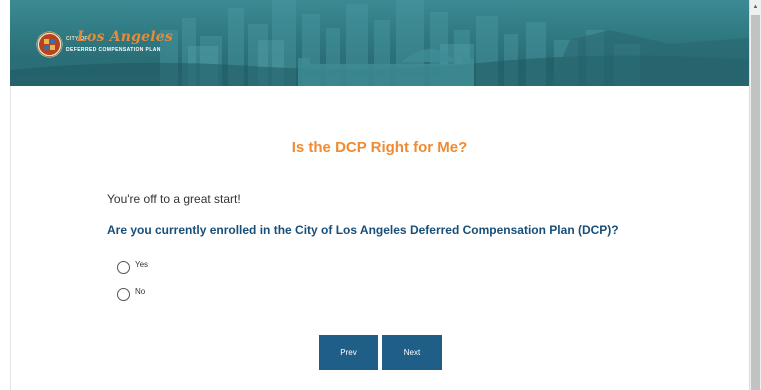 The image size is (761, 390). What do you see at coordinates (174, 199) in the screenshot?
I see `intro-text: You're off to a great start!` at bounding box center [174, 199].